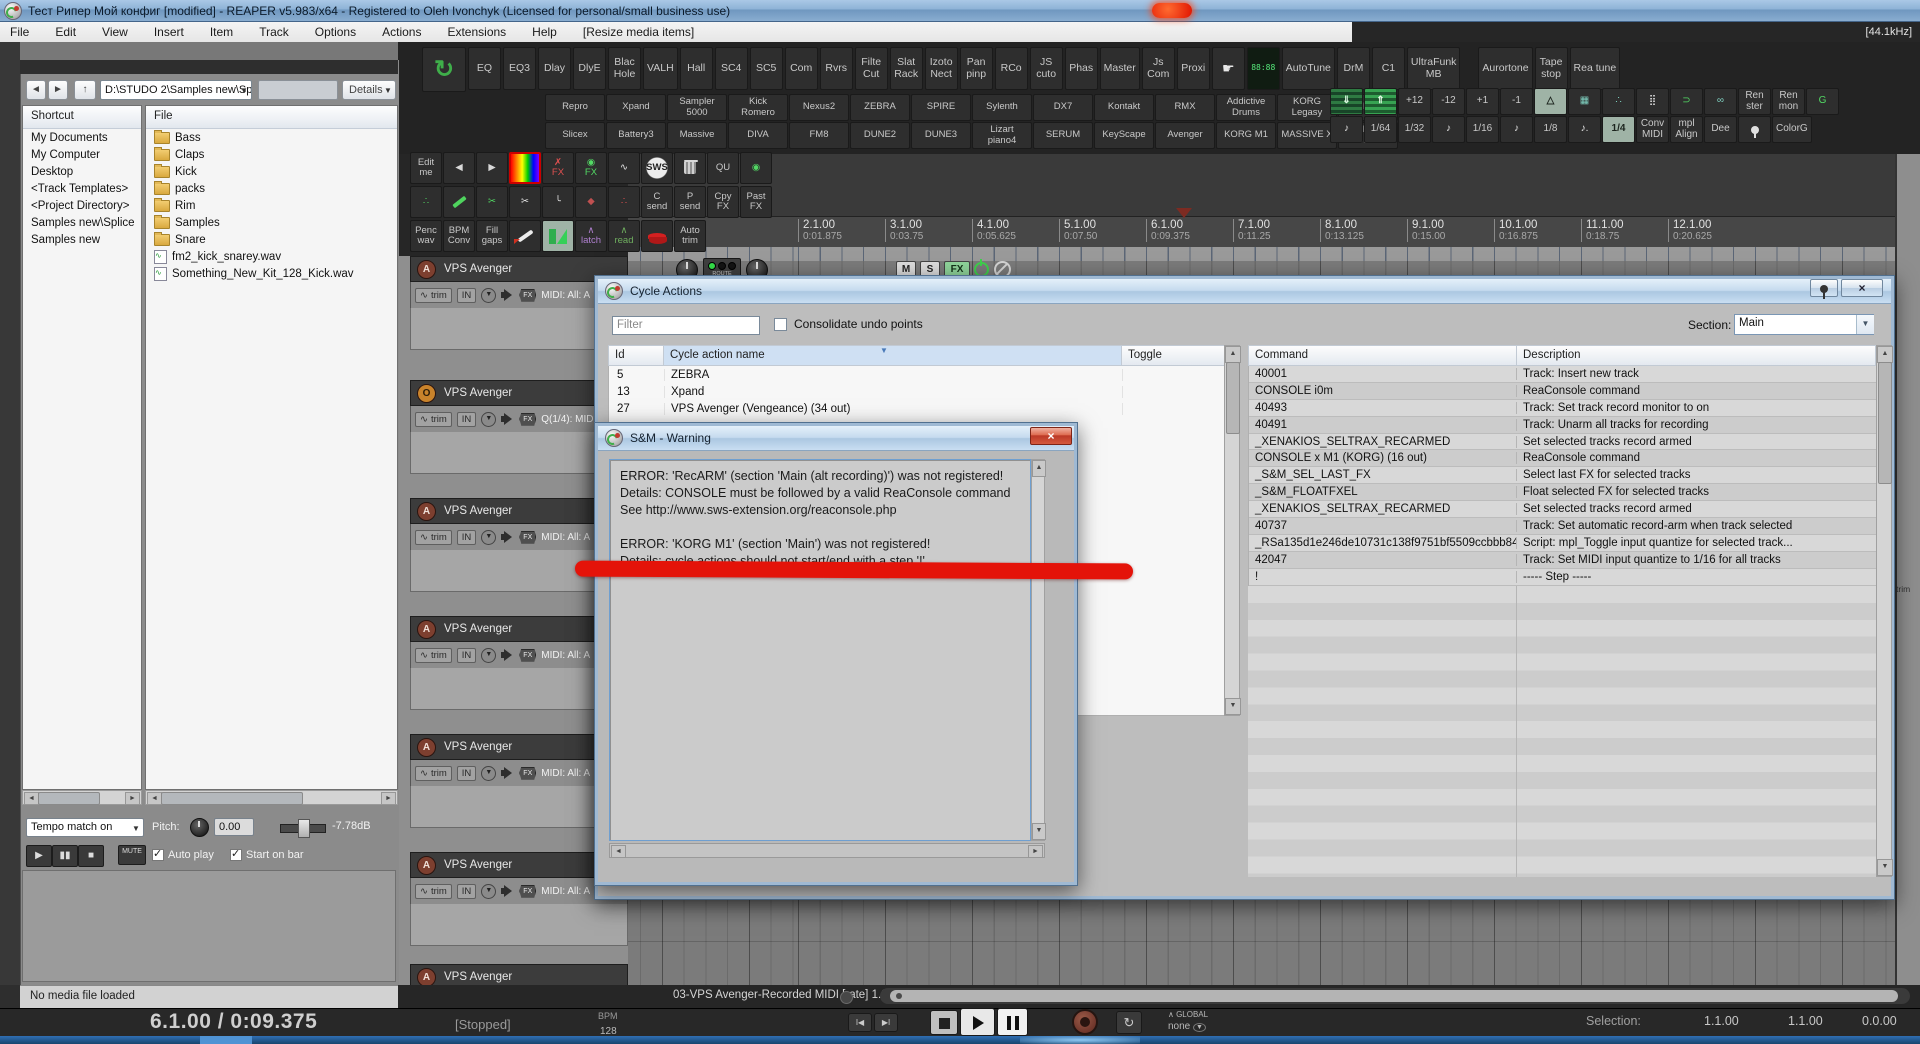  Describe the element at coordinates (657, 202) in the screenshot. I see `tcp-tool-button: C send` at that location.